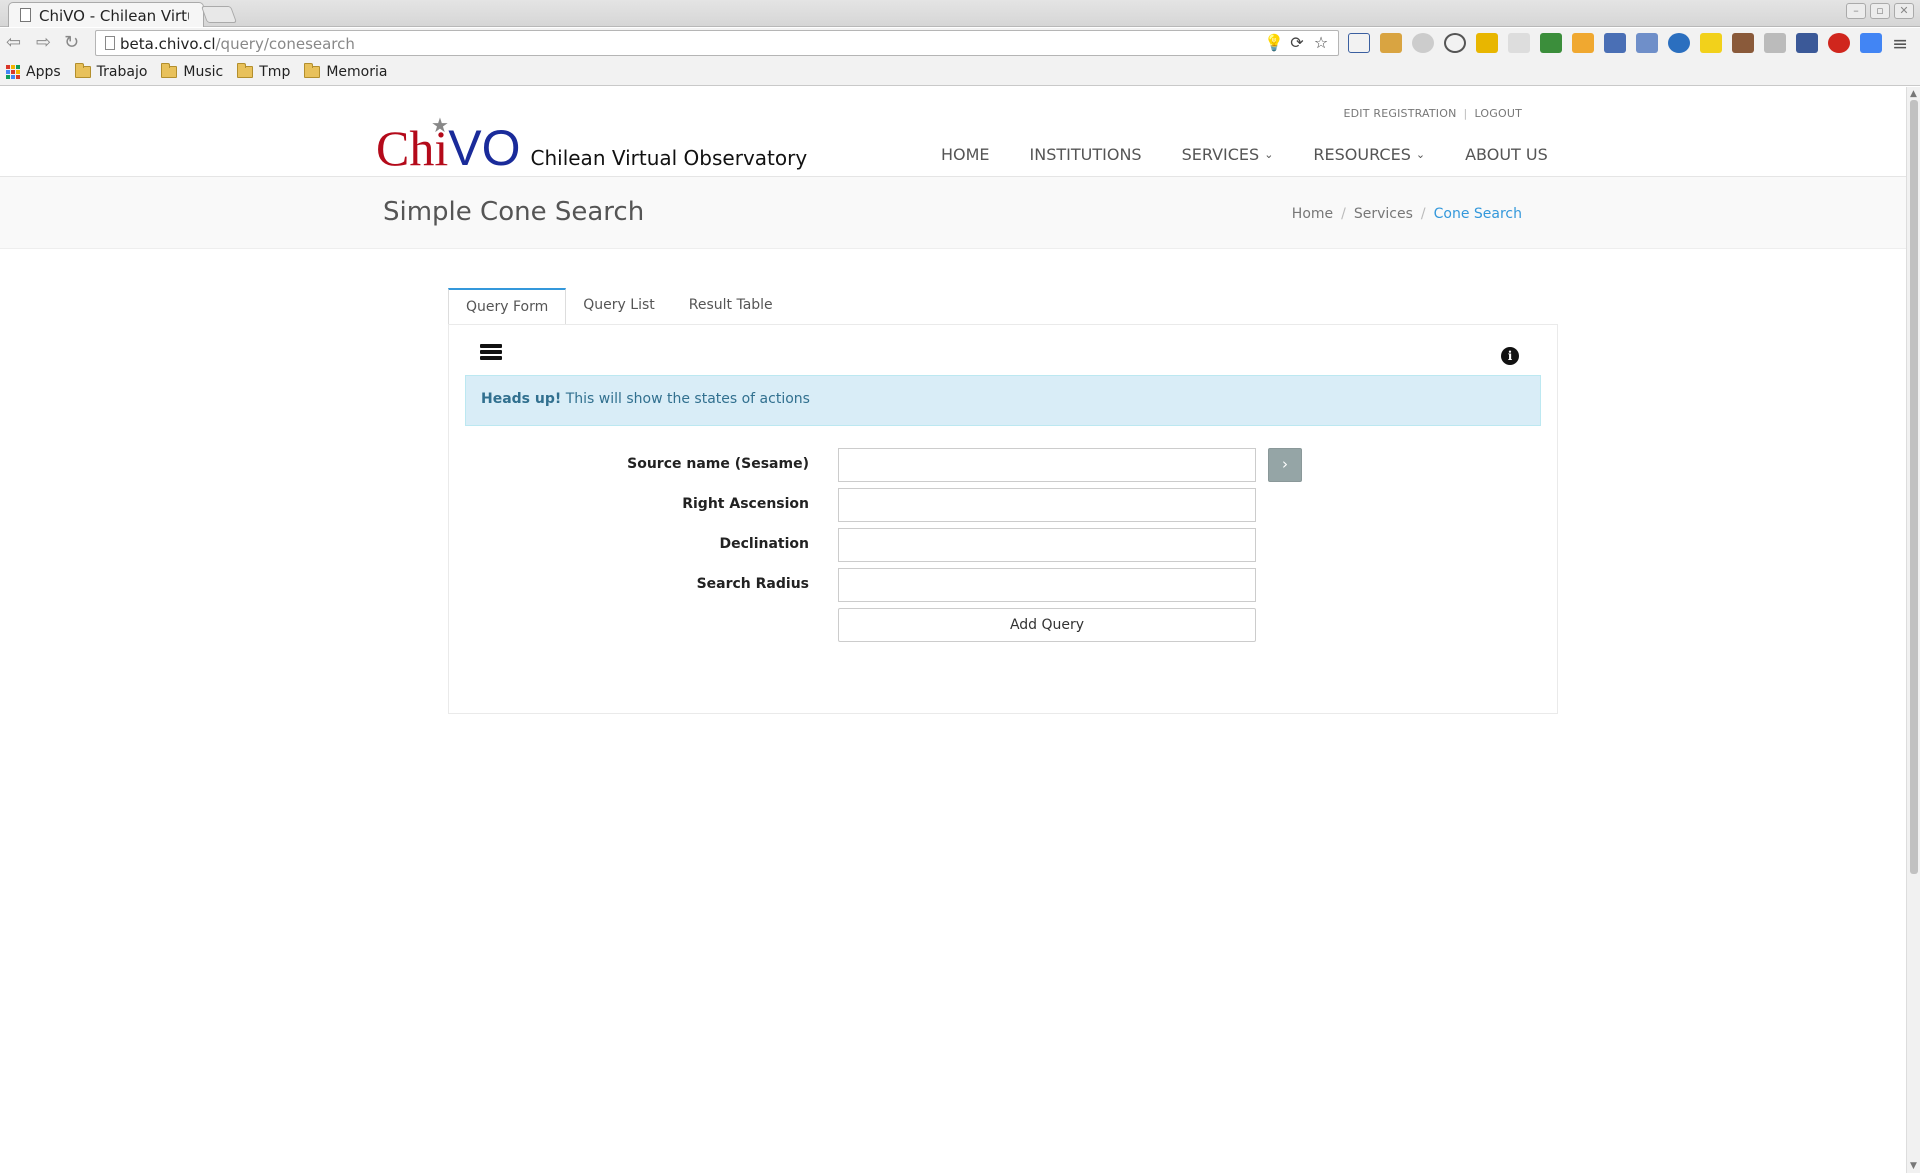 This screenshot has height=1173, width=1920. What do you see at coordinates (1807, 43) in the screenshot?
I see `facebook-icon` at bounding box center [1807, 43].